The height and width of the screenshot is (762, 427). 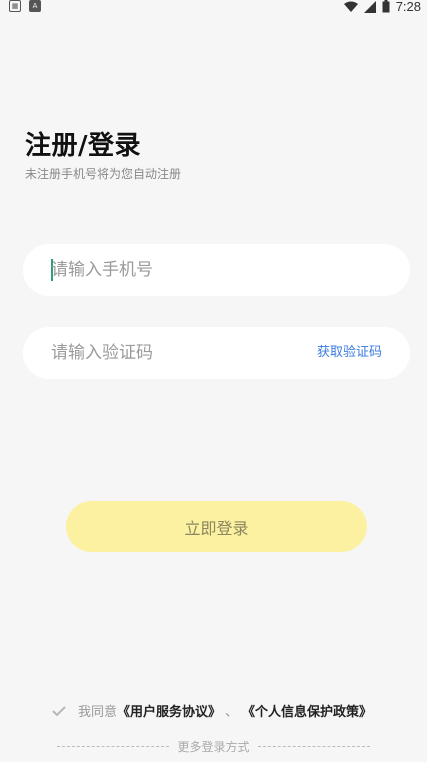 I want to click on user-agreement-link: 《用户服务协议》, so click(x=169, y=710).